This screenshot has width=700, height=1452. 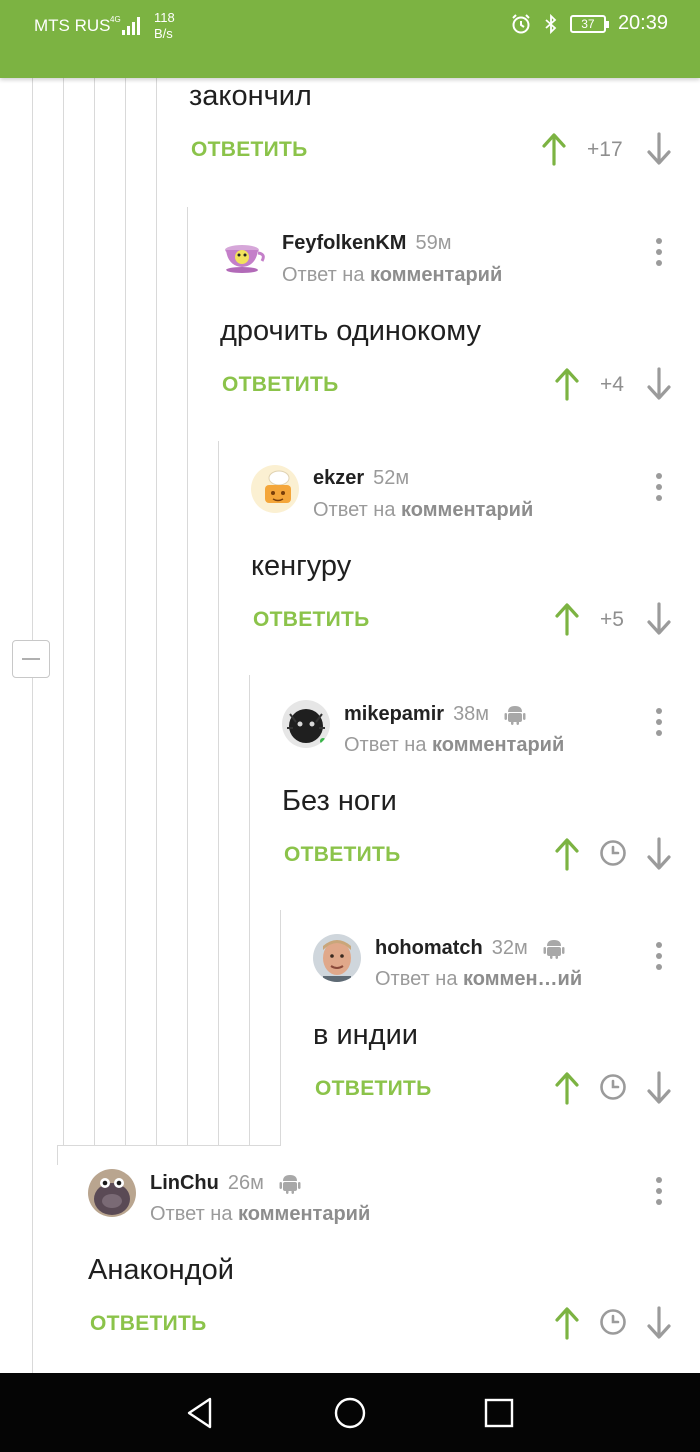 What do you see at coordinates (605, 149) in the screenshot?
I see `comment-score: +17` at bounding box center [605, 149].